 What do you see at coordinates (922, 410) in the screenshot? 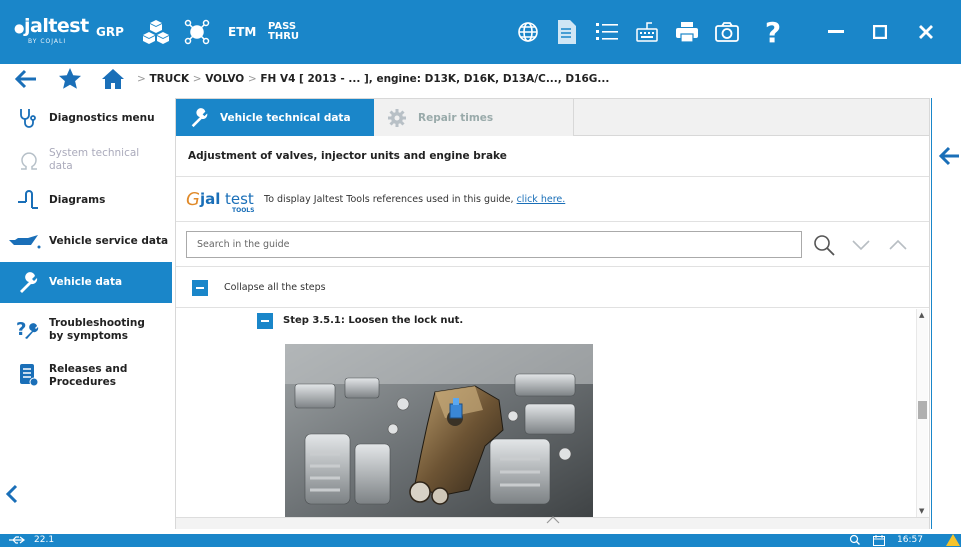
I see `scrollbar-thumb` at bounding box center [922, 410].